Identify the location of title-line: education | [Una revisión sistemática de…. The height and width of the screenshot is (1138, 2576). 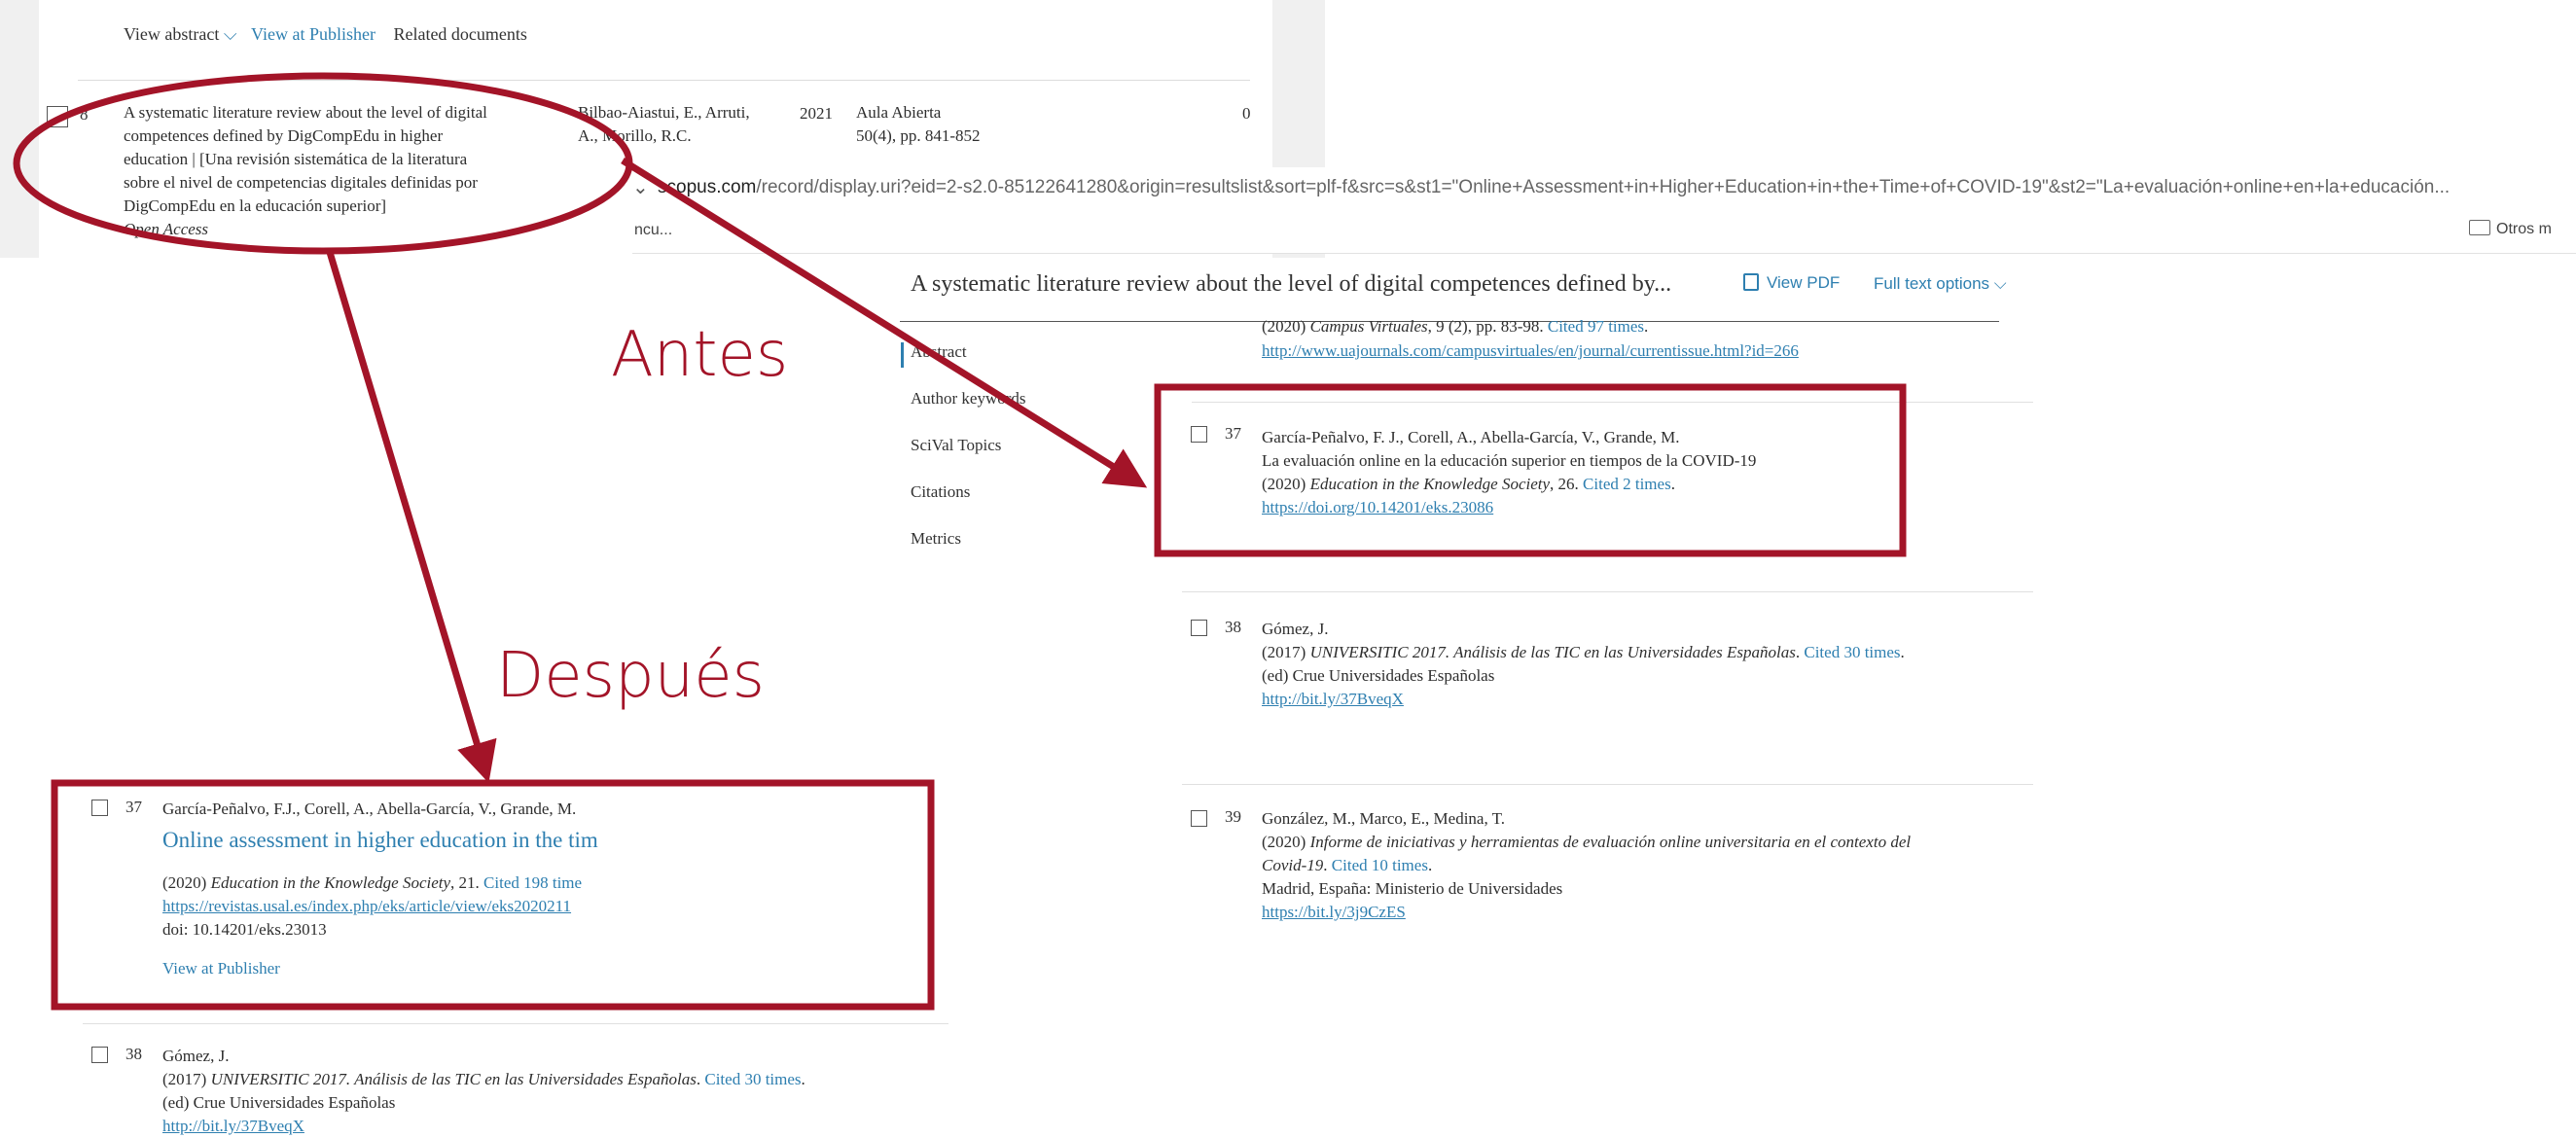
(296, 159).